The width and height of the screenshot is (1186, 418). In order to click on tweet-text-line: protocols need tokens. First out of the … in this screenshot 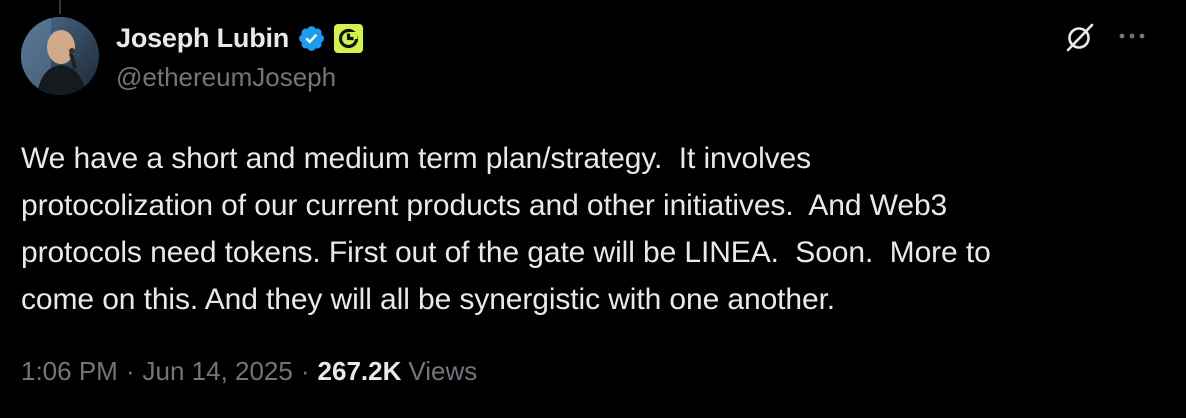, I will do `click(506, 252)`.